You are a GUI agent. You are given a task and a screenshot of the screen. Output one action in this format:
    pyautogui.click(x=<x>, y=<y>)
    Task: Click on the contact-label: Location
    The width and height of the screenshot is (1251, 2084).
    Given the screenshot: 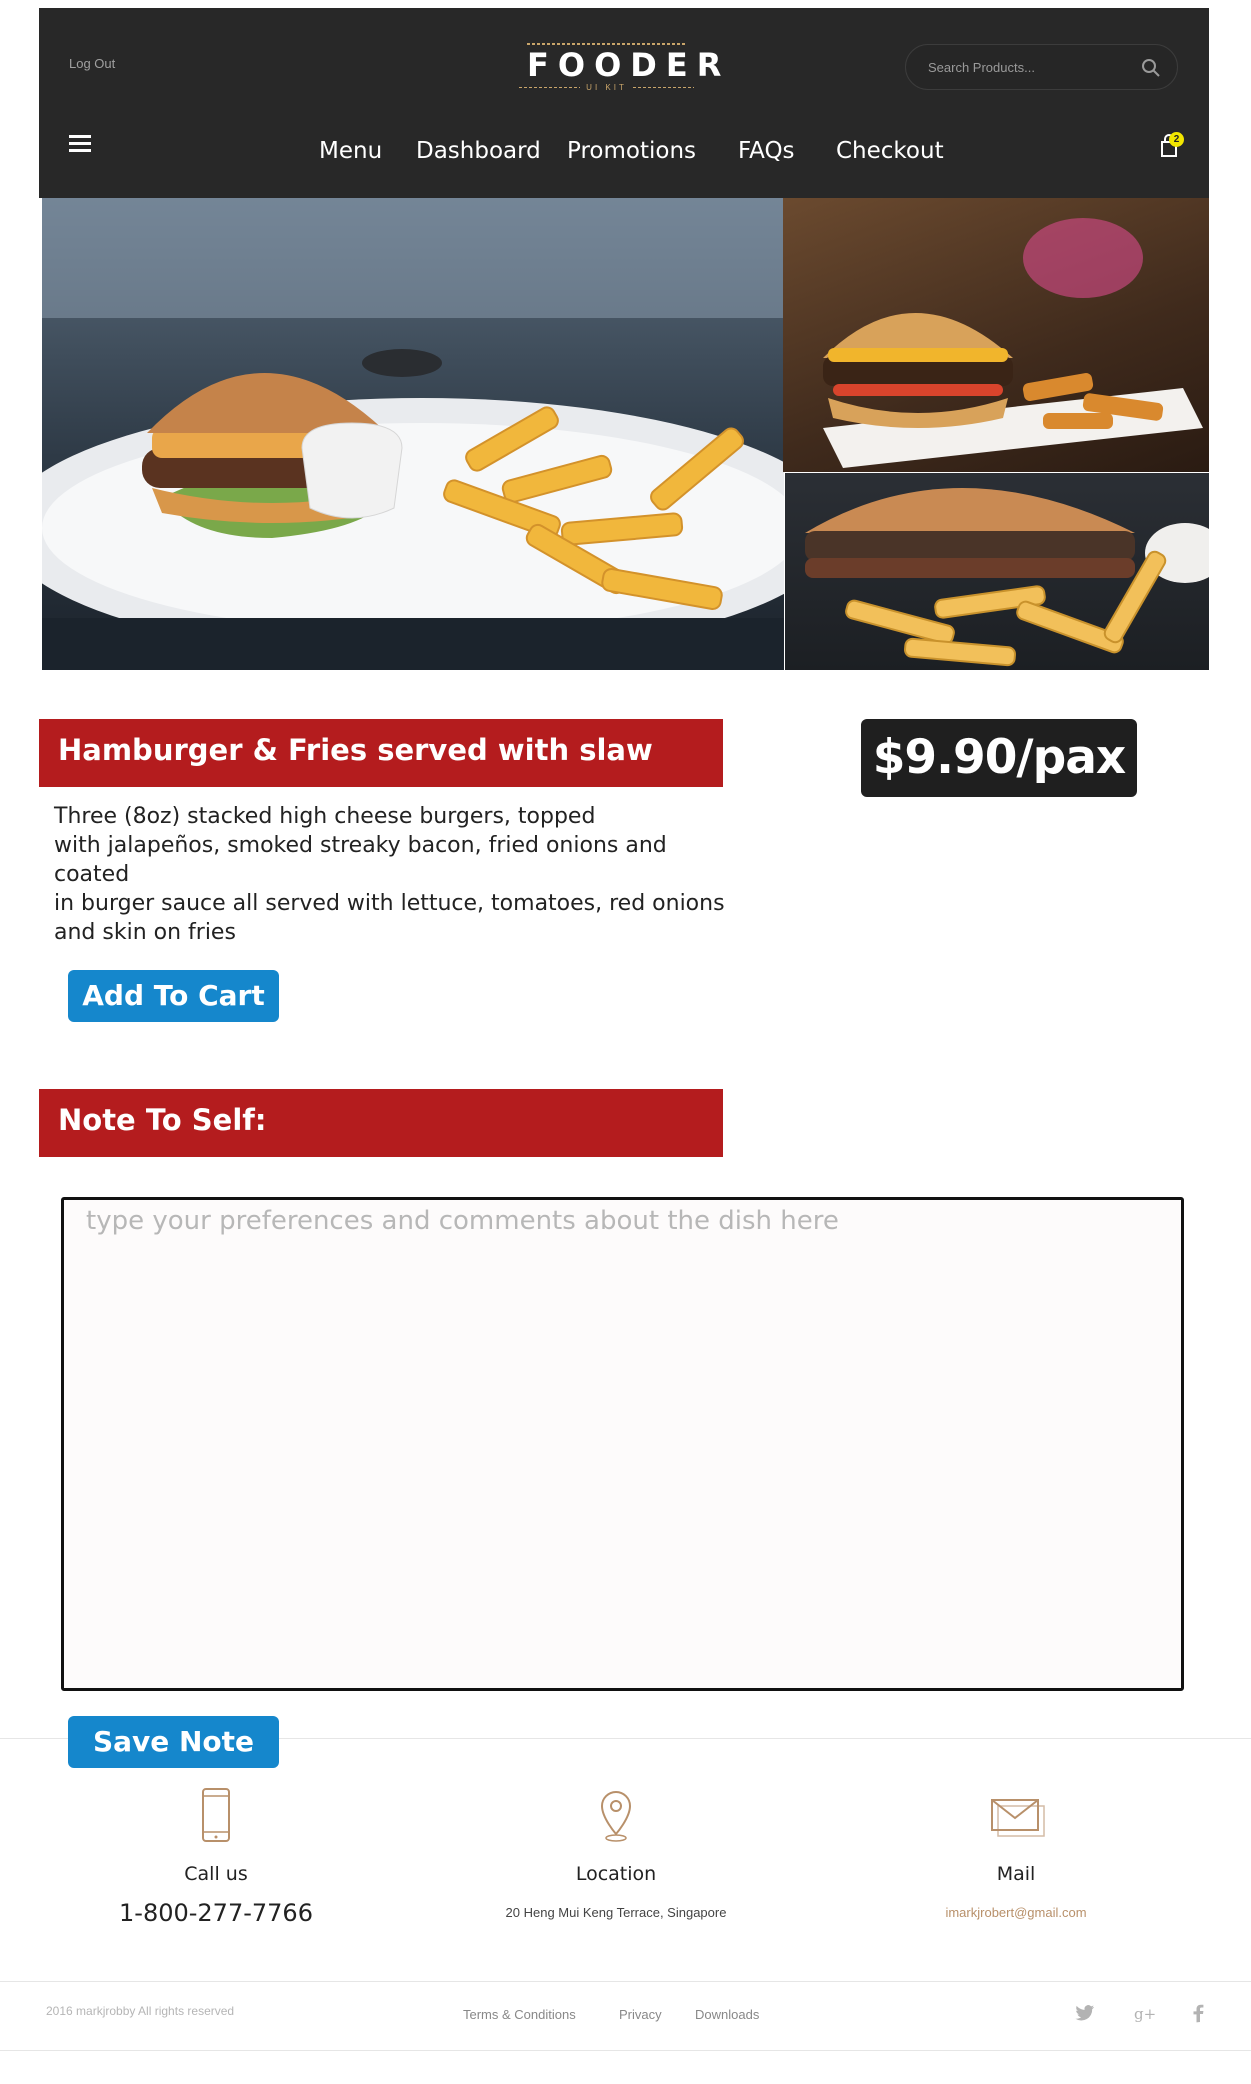 What is the action you would take?
    pyautogui.click(x=616, y=1874)
    